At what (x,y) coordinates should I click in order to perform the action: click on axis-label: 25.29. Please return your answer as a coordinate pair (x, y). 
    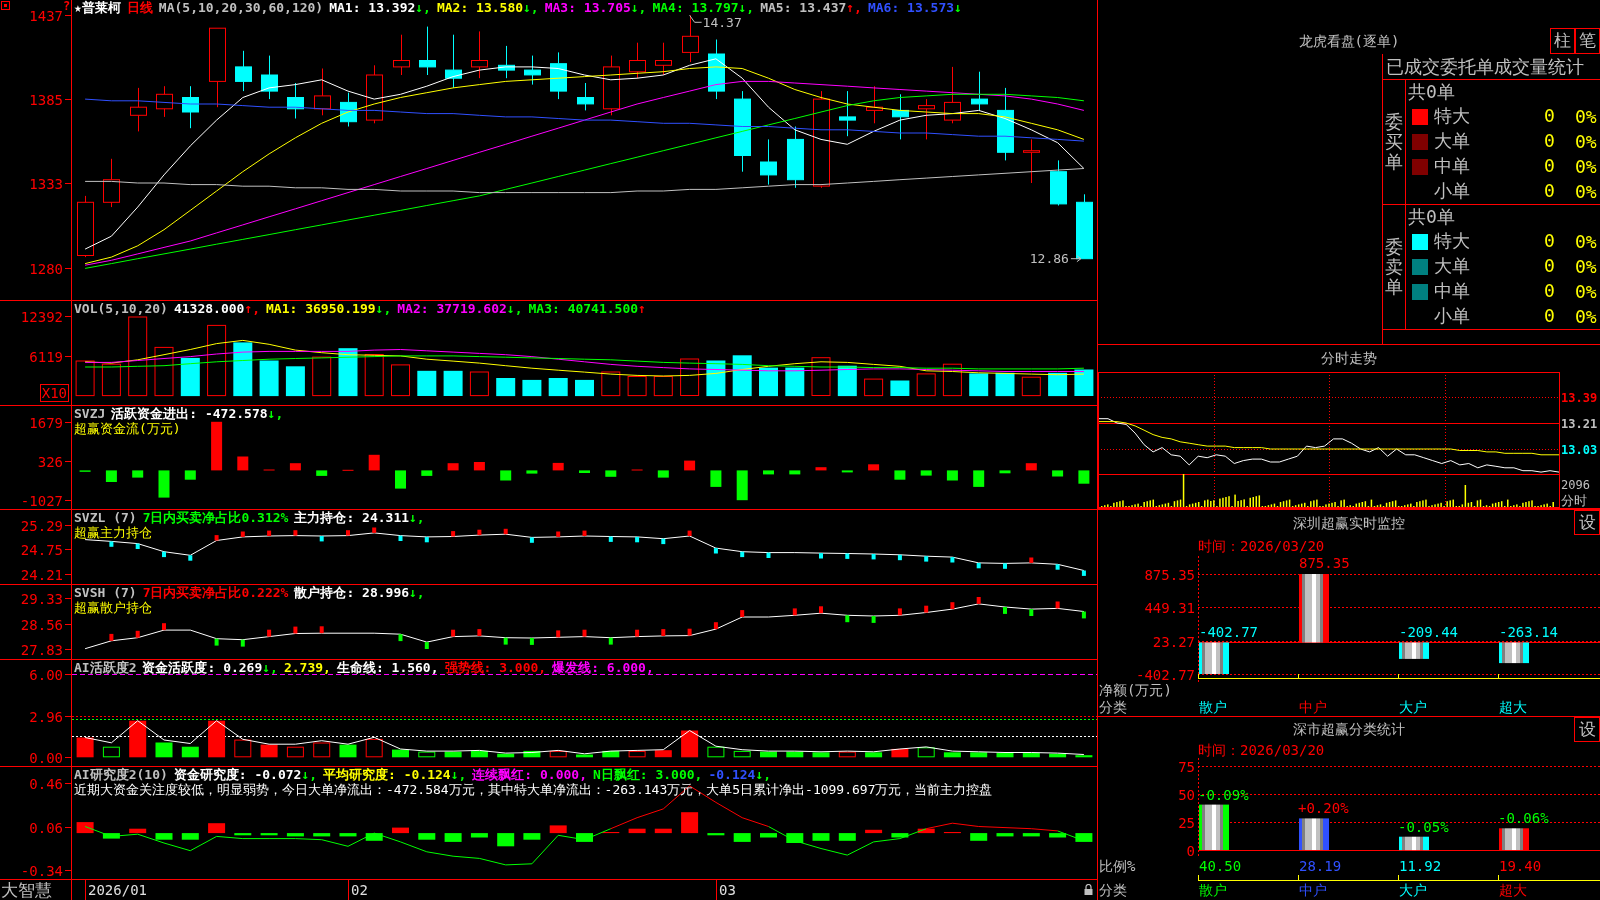
    Looking at the image, I should click on (41, 525).